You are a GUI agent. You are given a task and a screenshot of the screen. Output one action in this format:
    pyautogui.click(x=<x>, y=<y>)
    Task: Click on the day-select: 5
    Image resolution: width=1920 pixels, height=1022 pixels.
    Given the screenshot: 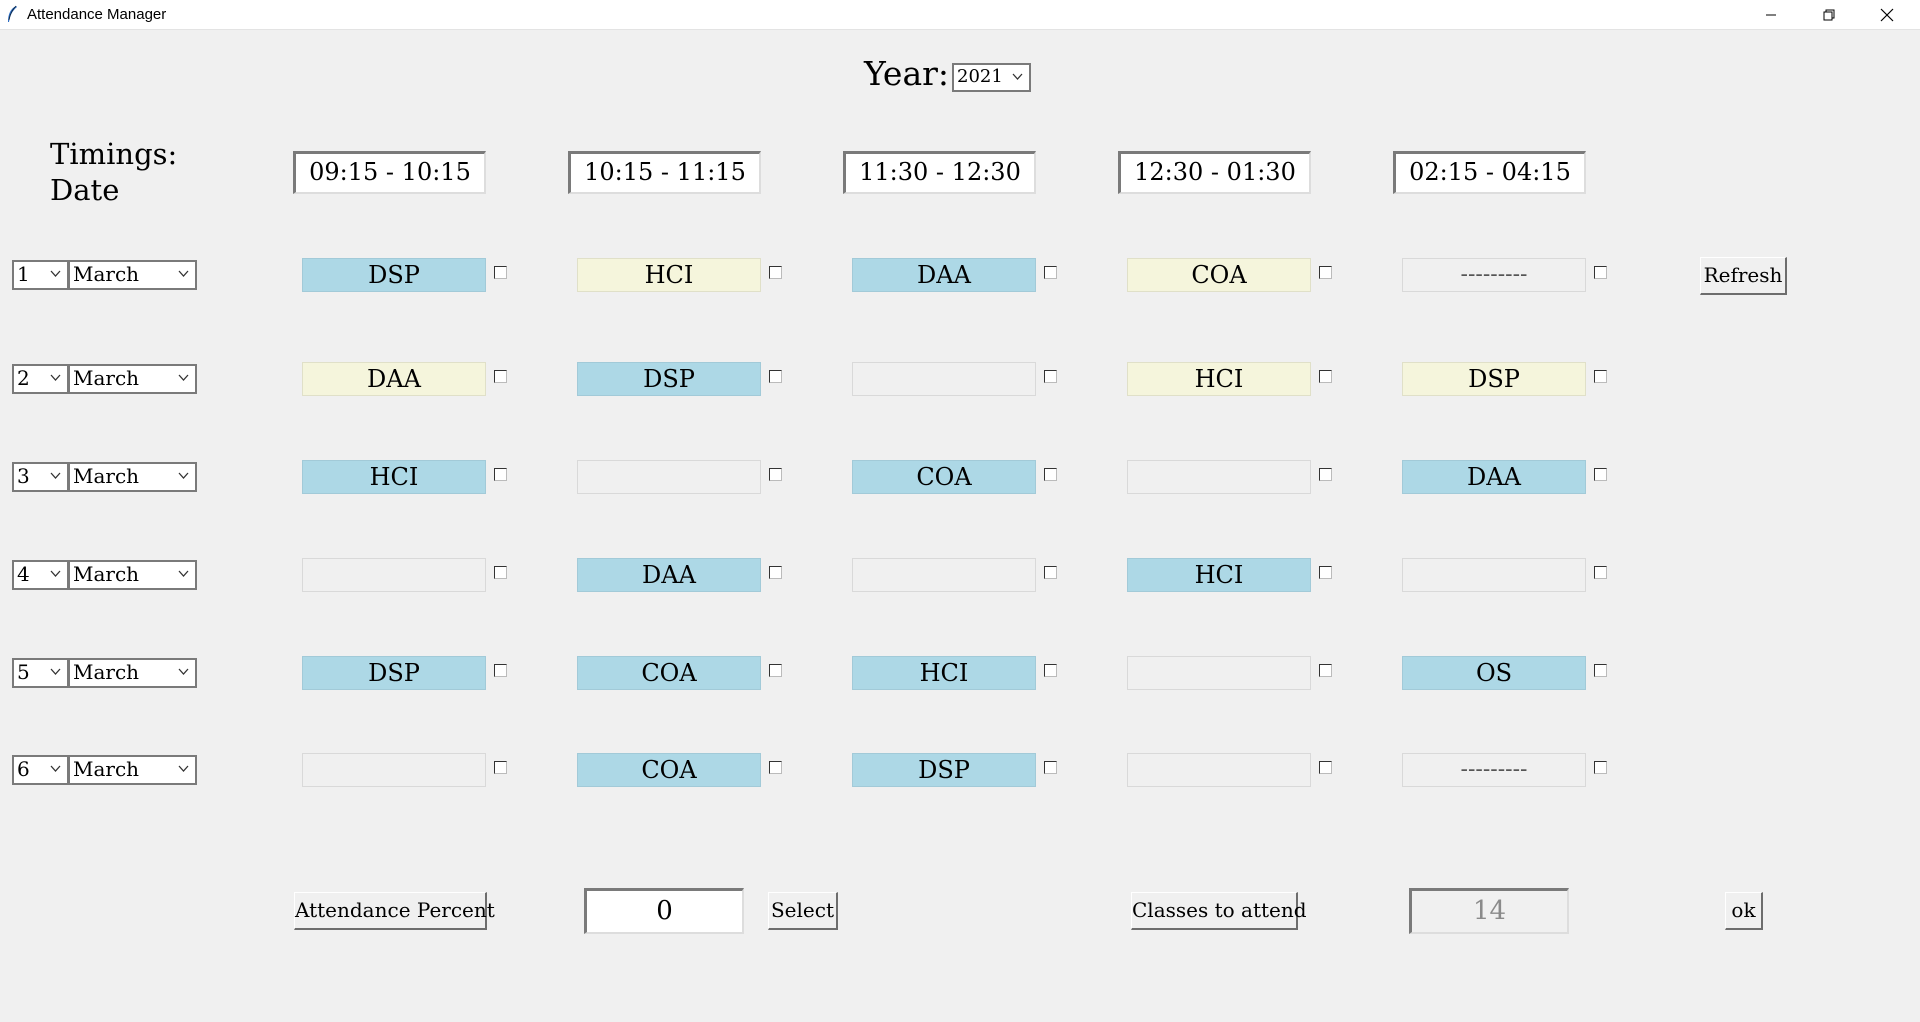 What is the action you would take?
    pyautogui.click(x=40, y=673)
    